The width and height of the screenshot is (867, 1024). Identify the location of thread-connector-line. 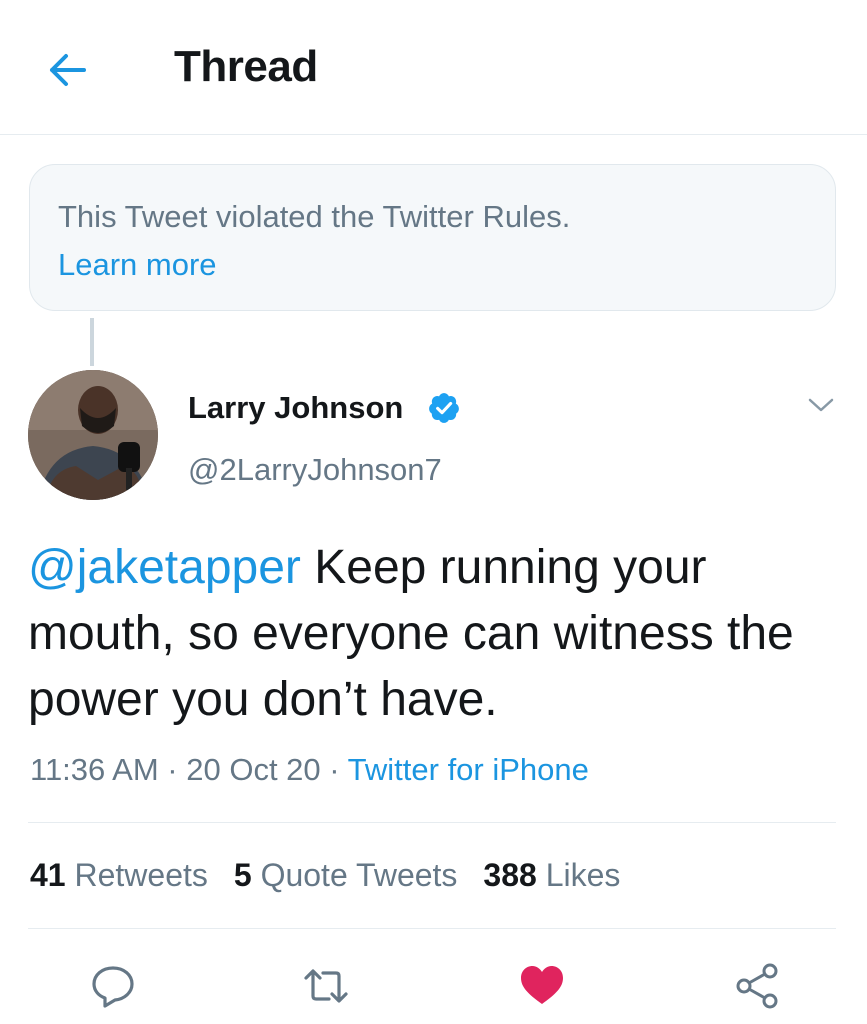
(92, 342).